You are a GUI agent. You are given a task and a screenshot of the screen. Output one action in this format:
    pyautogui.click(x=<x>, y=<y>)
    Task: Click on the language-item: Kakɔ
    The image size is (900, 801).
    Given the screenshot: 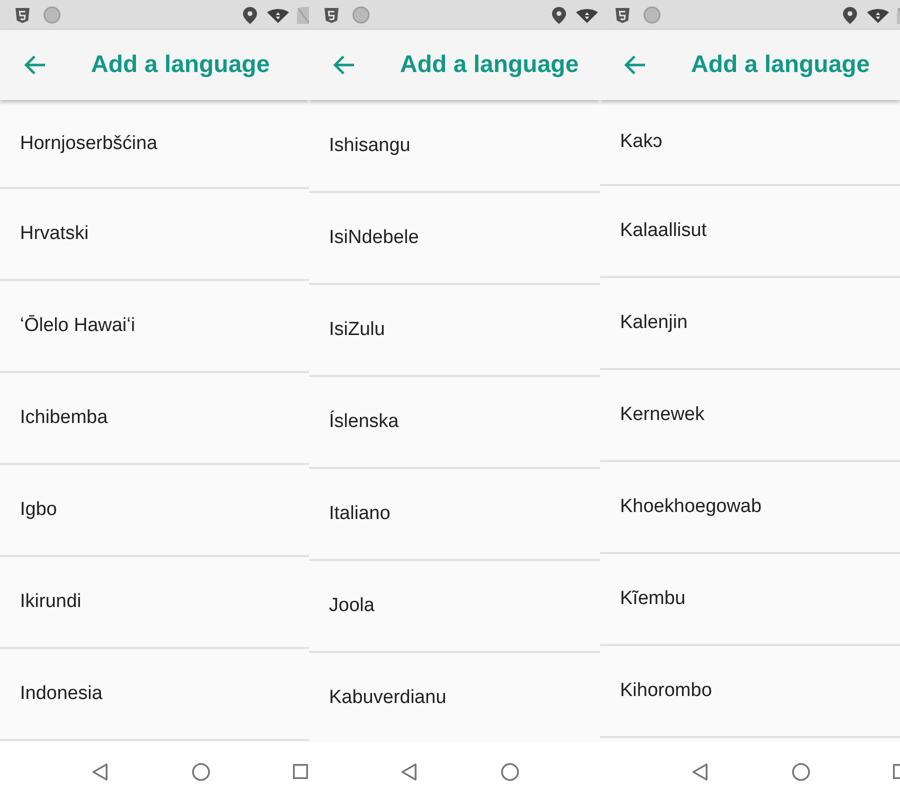 What is the action you would take?
    pyautogui.click(x=750, y=143)
    